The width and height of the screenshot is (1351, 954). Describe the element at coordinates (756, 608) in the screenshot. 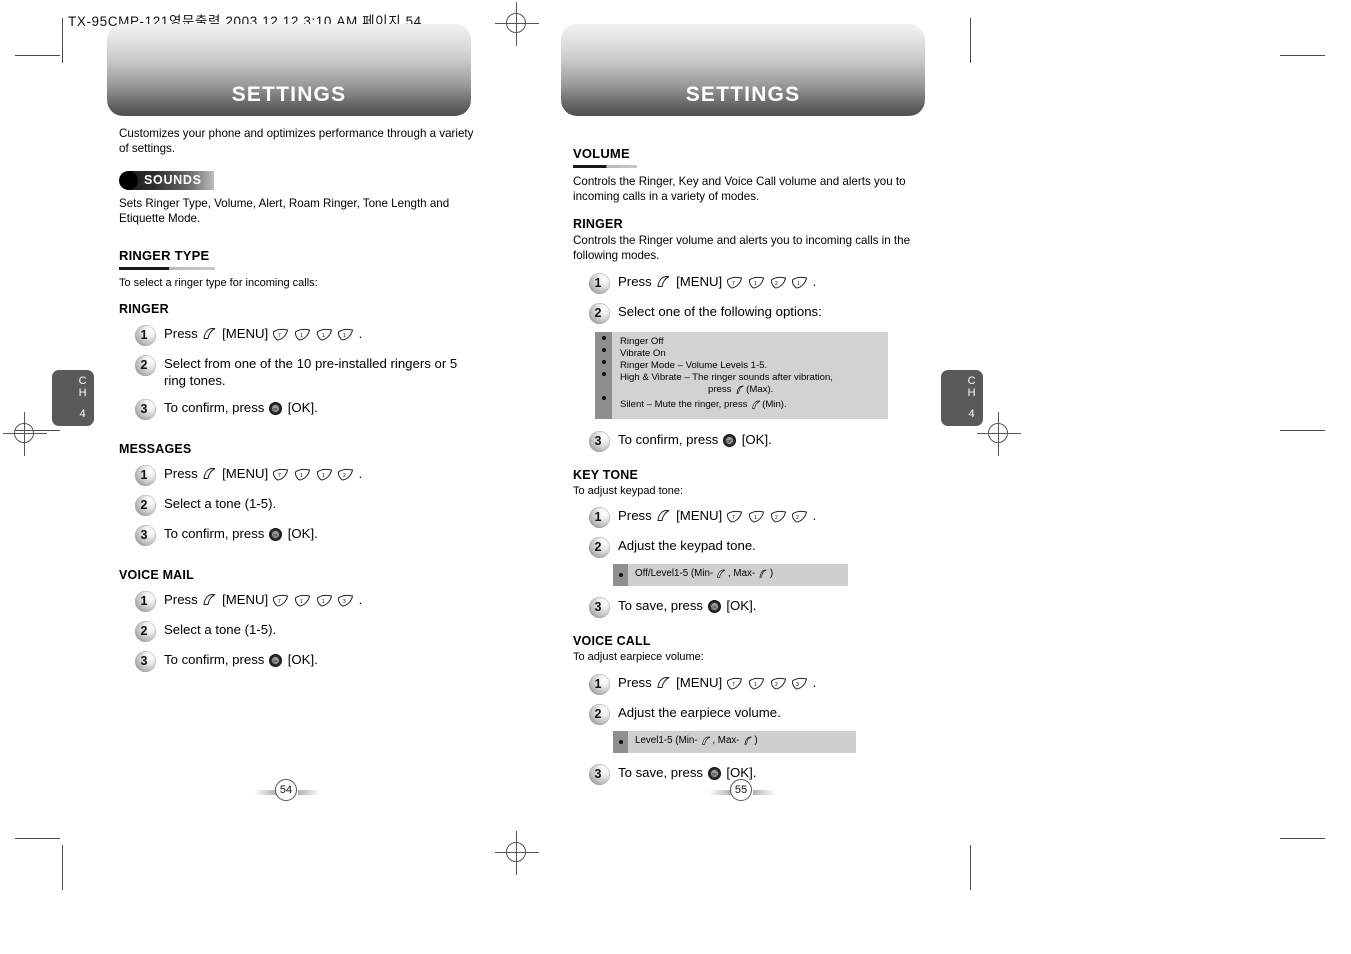

I see `step-item: 3 To save, press OK [OK].` at that location.